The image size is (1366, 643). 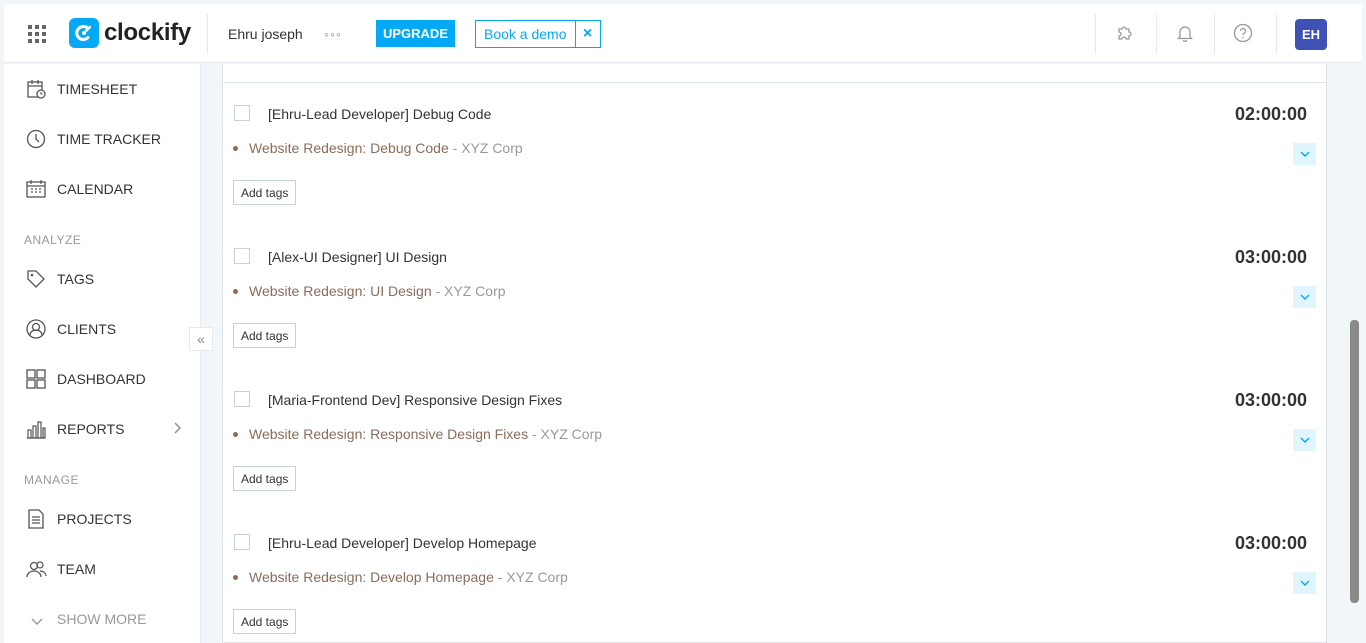 What do you see at coordinates (76, 279) in the screenshot?
I see `sidebar-item-label: TAGS` at bounding box center [76, 279].